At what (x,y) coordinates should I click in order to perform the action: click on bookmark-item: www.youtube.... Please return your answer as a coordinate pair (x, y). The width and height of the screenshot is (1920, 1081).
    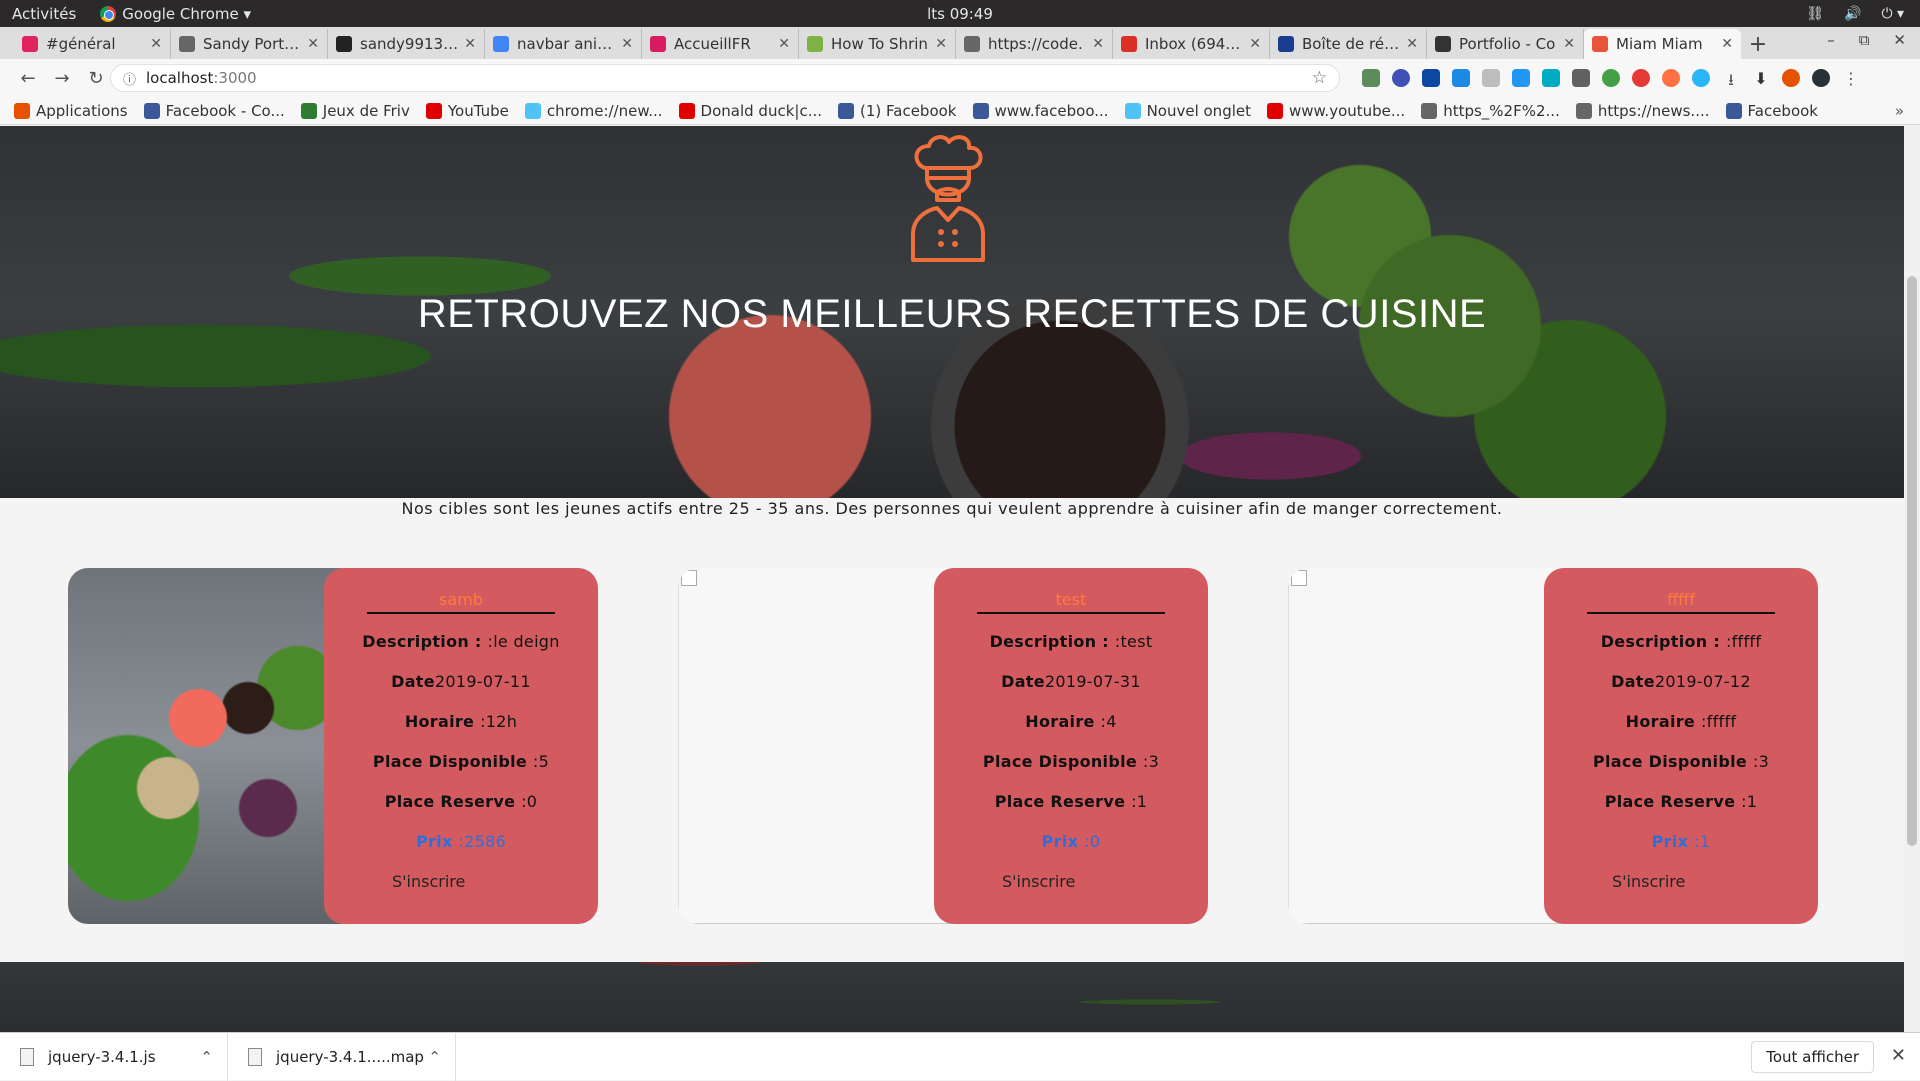
    Looking at the image, I should click on (1336, 111).